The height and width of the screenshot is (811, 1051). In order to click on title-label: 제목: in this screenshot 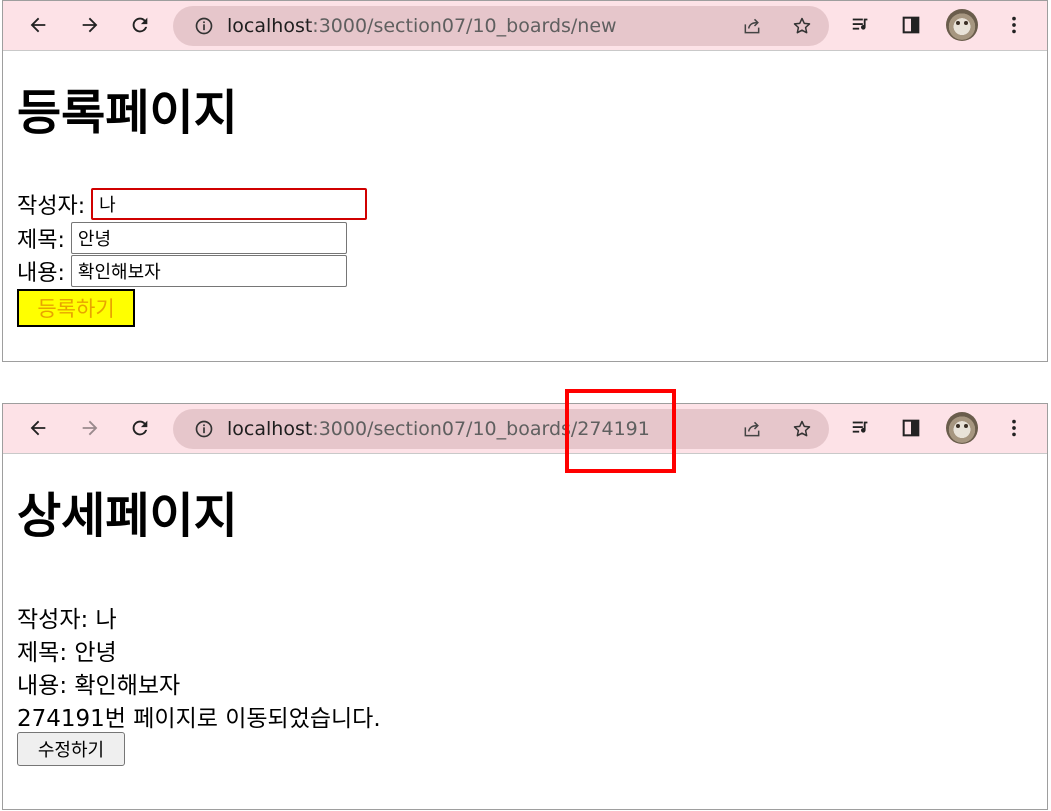, I will do `click(41, 240)`.